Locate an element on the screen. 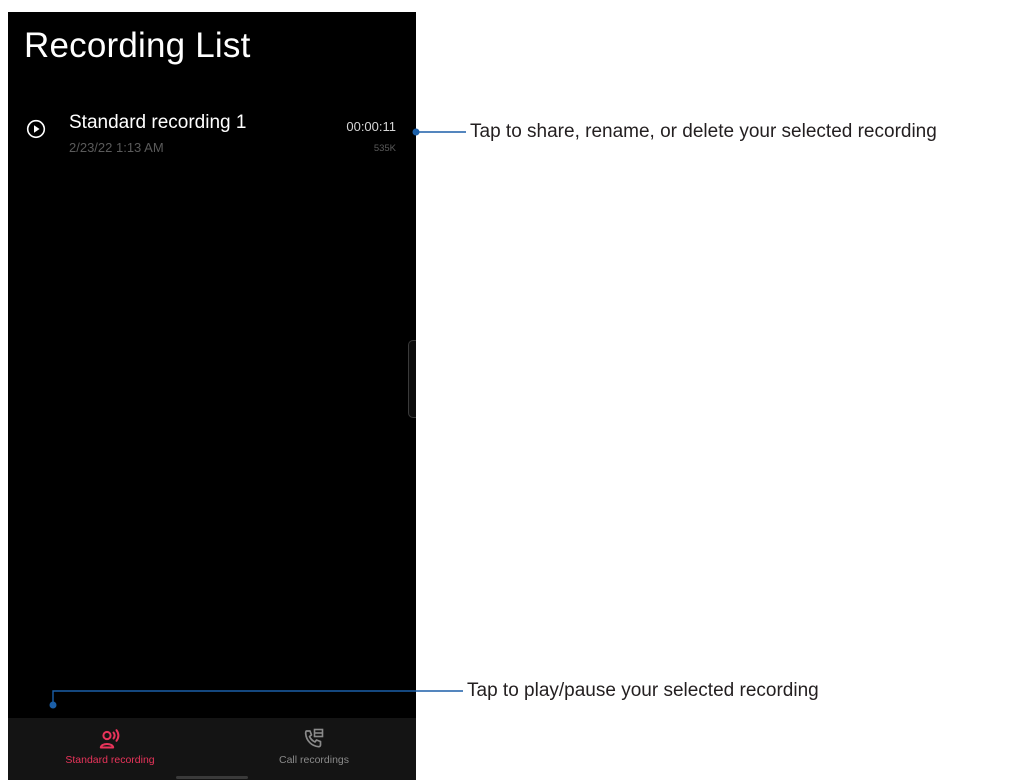 This screenshot has height=780, width=1024. callout-line-play is located at coordinates (257, 697).